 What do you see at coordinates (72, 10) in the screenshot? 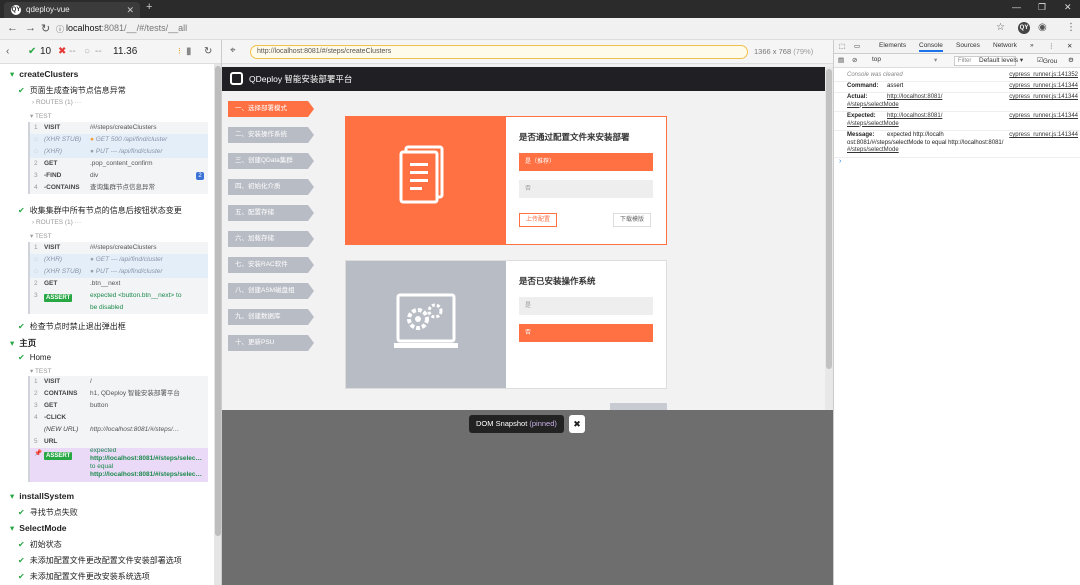
I see `browser-tab: QY qdeploy-vue ✕` at bounding box center [72, 10].